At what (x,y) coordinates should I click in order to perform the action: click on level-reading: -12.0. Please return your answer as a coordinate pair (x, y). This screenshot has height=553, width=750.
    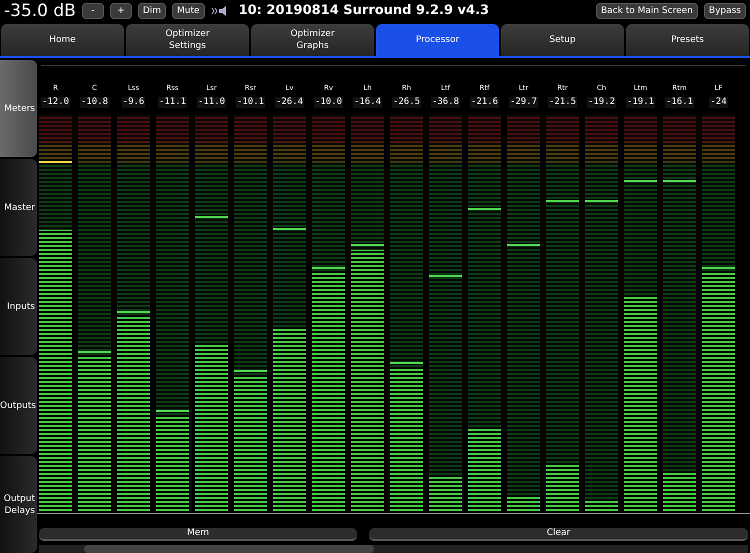
    Looking at the image, I should click on (55, 102).